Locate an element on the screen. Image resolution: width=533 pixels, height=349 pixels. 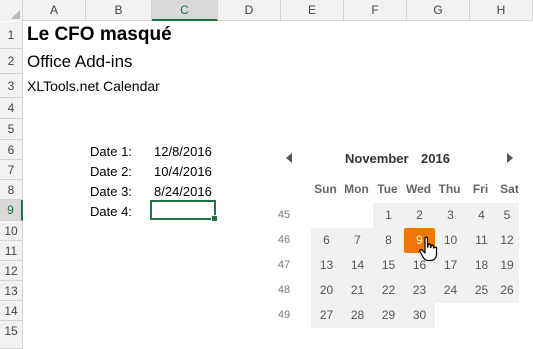
calendar-day: 27 is located at coordinates (326, 315).